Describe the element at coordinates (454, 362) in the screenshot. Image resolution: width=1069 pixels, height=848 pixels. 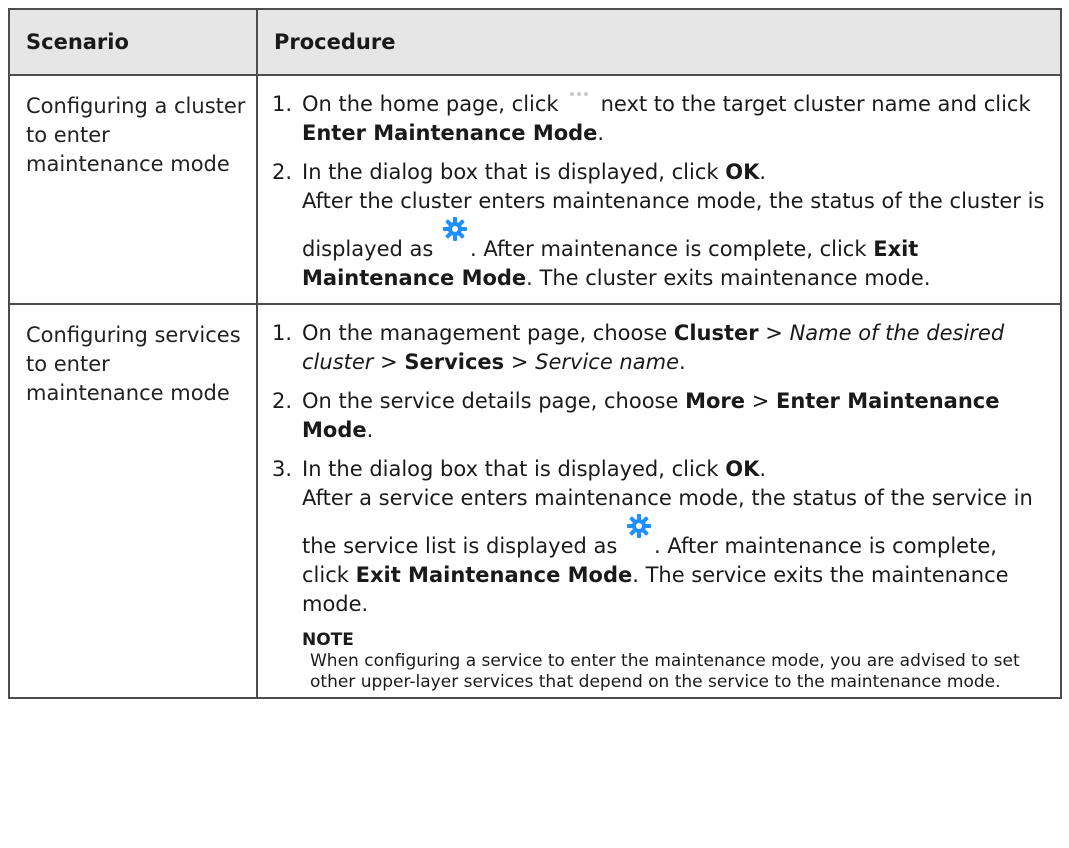
I see `menu-path-item: Services` at that location.